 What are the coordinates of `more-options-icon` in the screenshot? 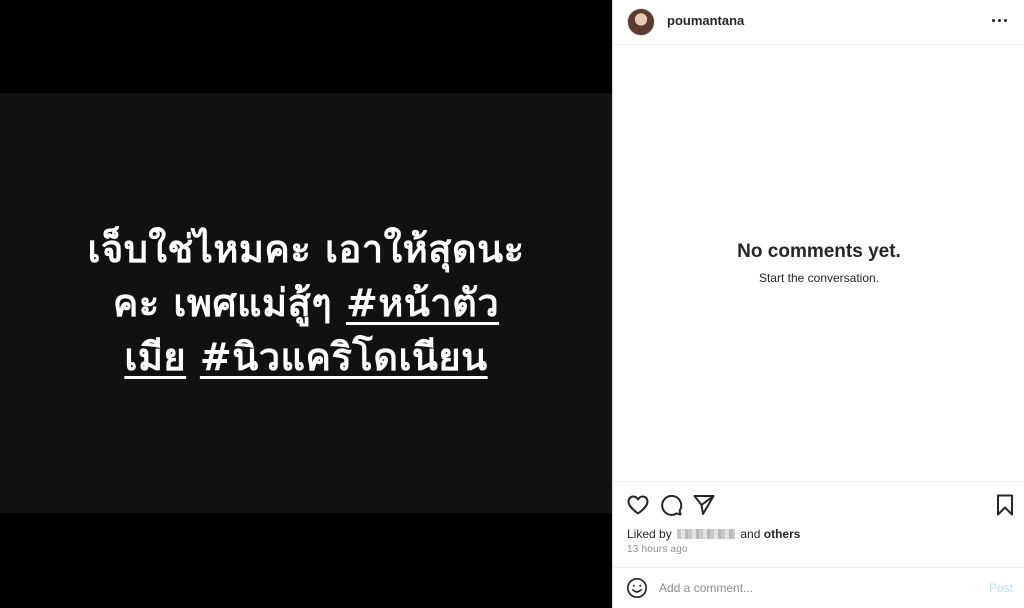 It's located at (999, 20).